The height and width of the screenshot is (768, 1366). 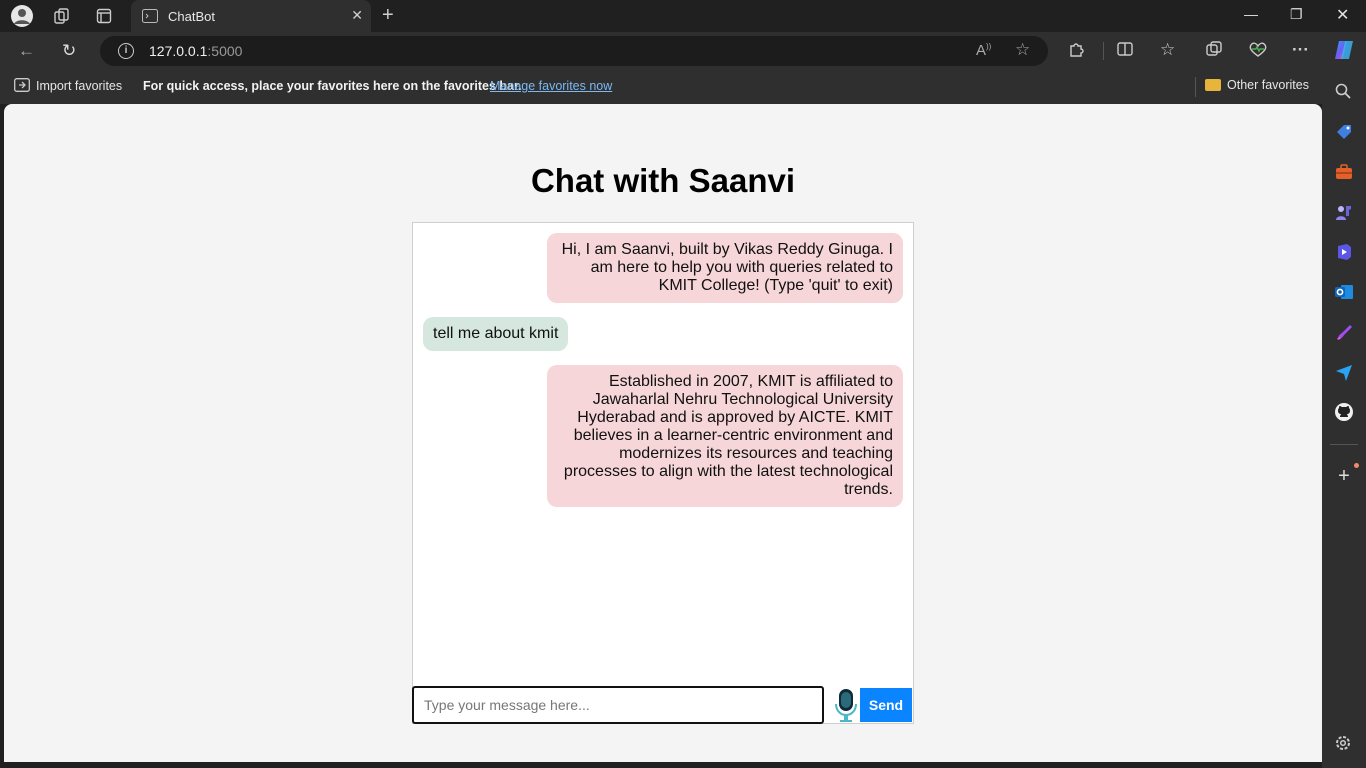 I want to click on favorites-divider, so click(x=1195, y=87).